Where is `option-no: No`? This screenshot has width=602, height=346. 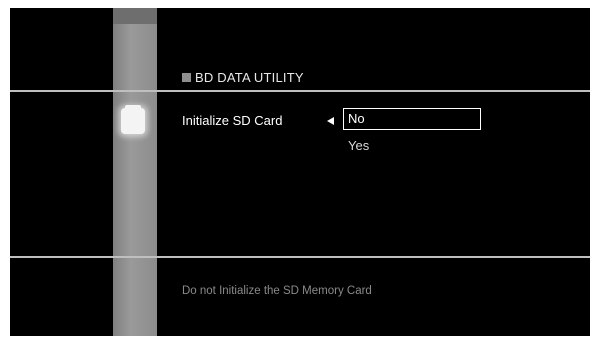
option-no: No is located at coordinates (412, 119).